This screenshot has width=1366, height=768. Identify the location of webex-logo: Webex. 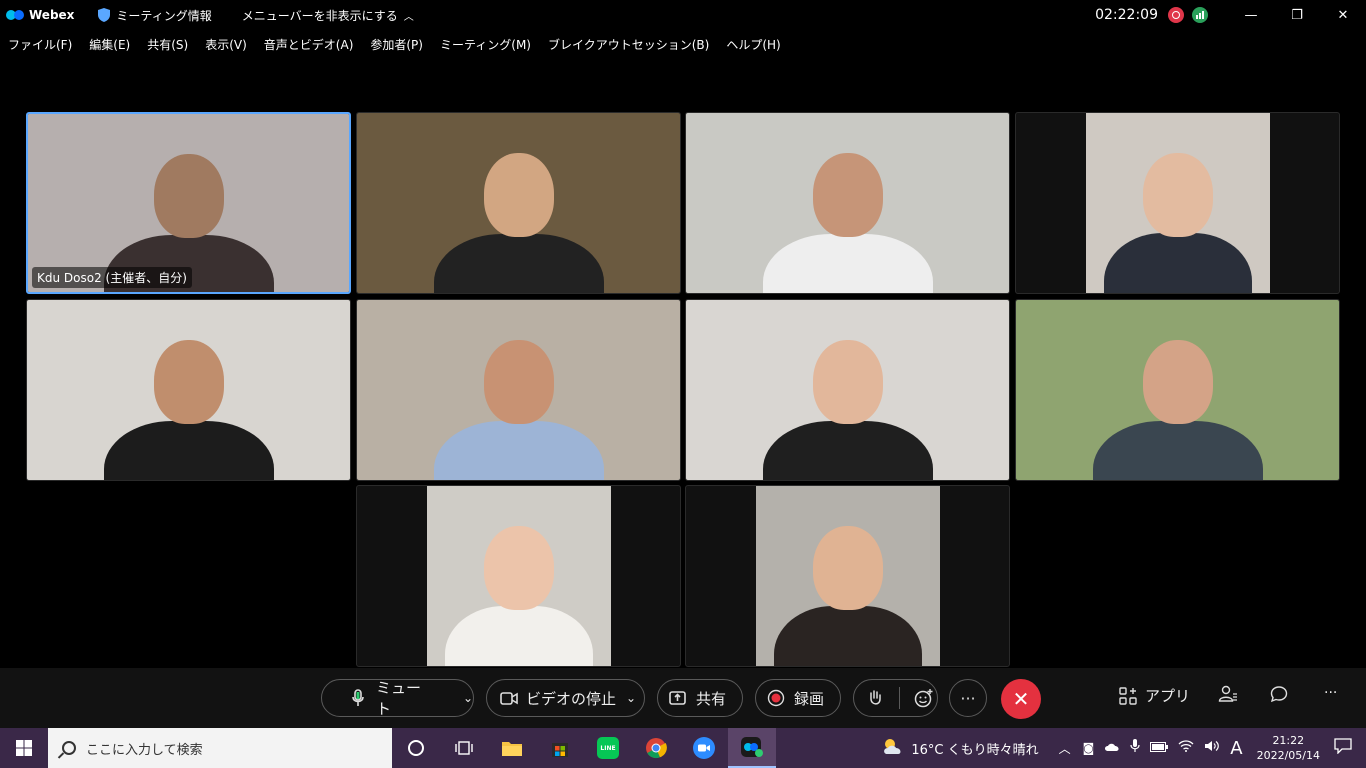
(40, 15).